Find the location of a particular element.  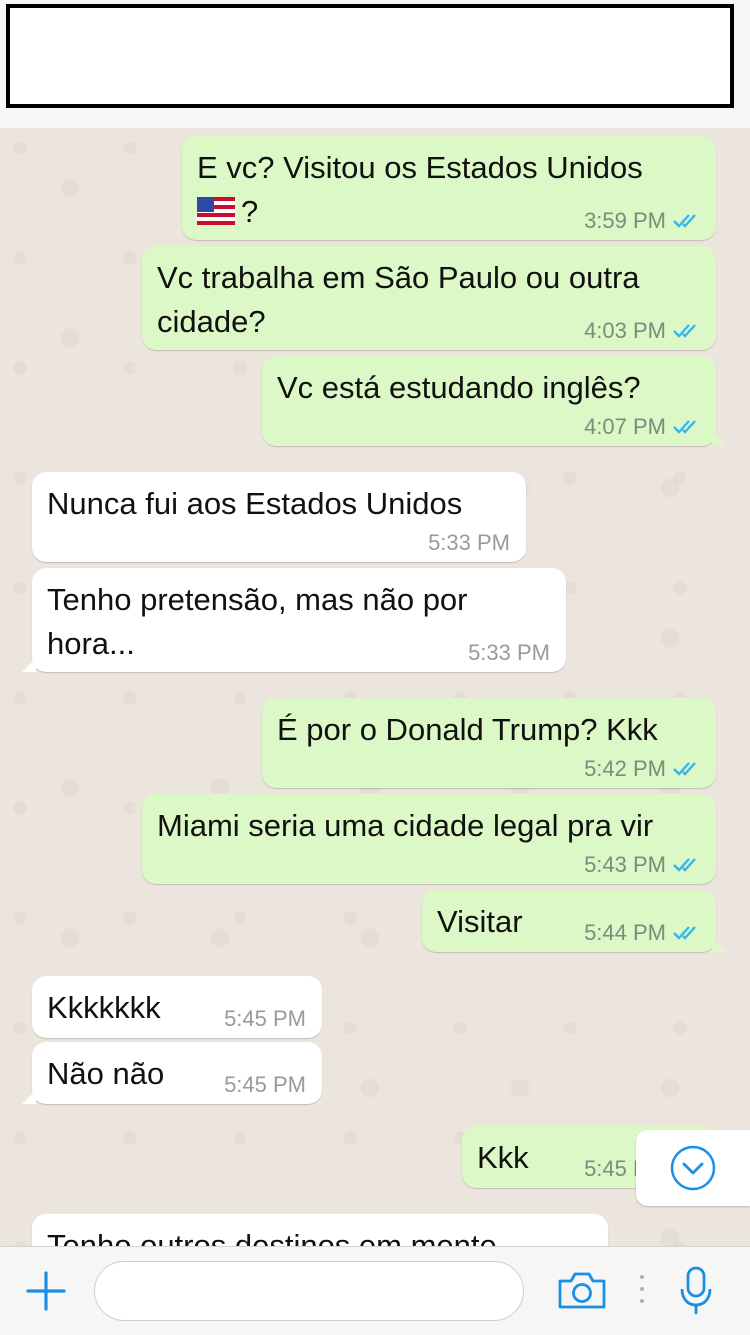

message-meta: 3:59 PM is located at coordinates (643, 221).